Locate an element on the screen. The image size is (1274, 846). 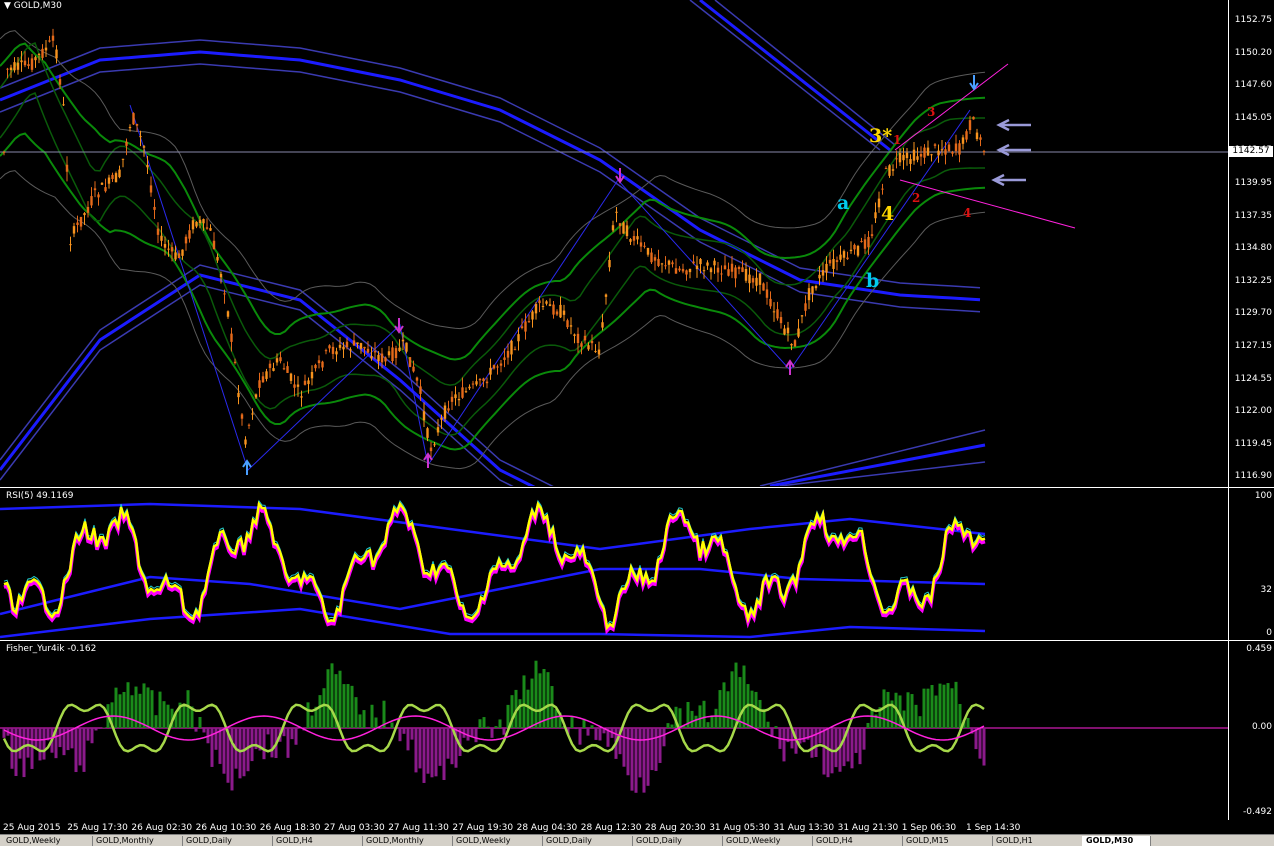
wave-label-3star: 3* is located at coordinates (880, 136).